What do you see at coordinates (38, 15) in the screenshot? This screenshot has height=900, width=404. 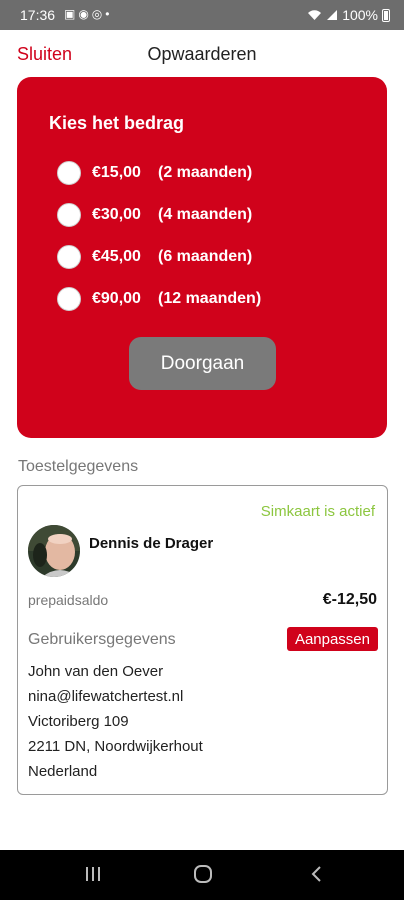 I see `status-time: 17:36` at bounding box center [38, 15].